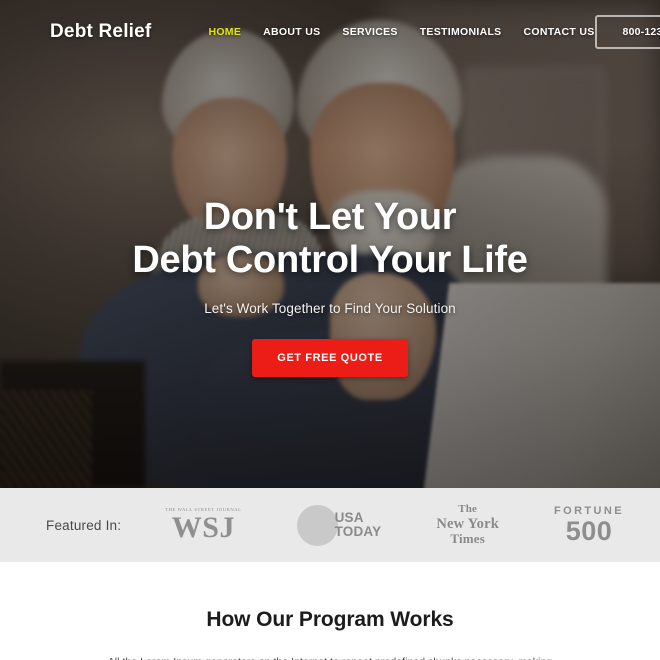 This screenshot has width=660, height=660. Describe the element at coordinates (589, 510) in the screenshot. I see `fortune-wordmark: FORTUNE` at that location.